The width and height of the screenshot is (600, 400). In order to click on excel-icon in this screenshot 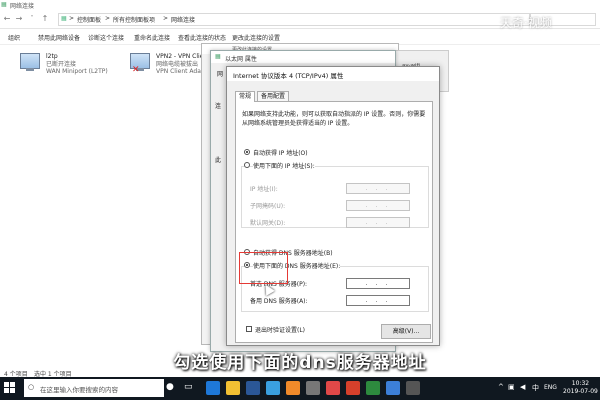, I will do `click(373, 388)`.